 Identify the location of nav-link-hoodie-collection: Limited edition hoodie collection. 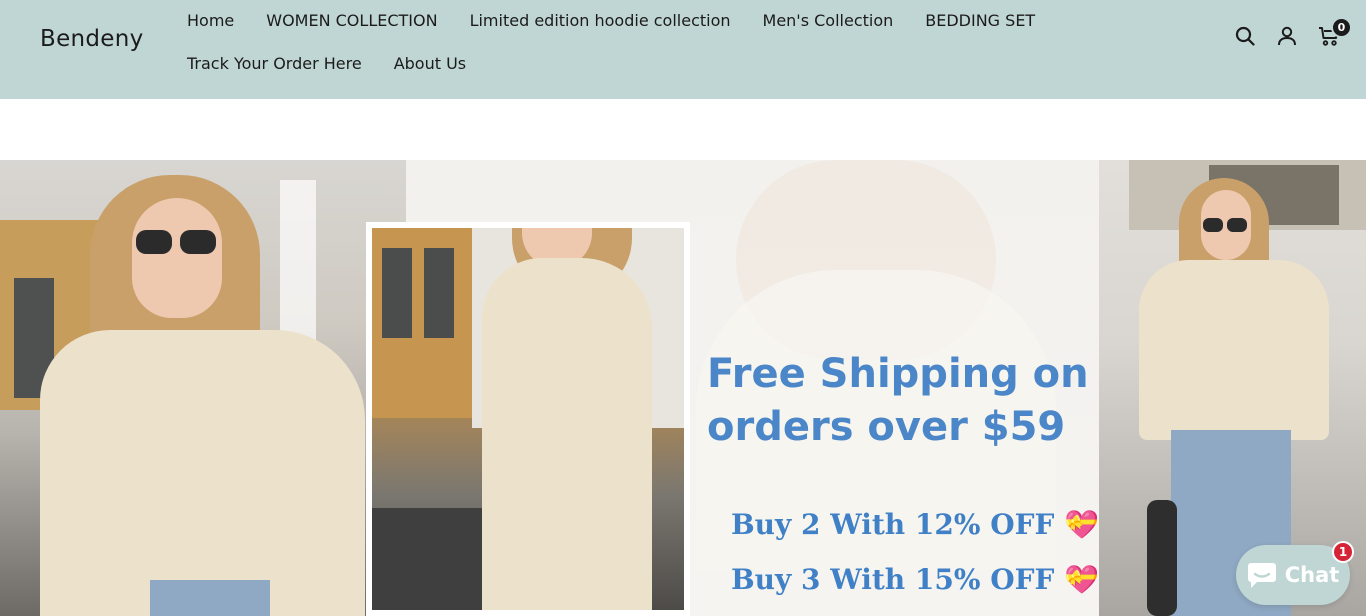
(600, 21).